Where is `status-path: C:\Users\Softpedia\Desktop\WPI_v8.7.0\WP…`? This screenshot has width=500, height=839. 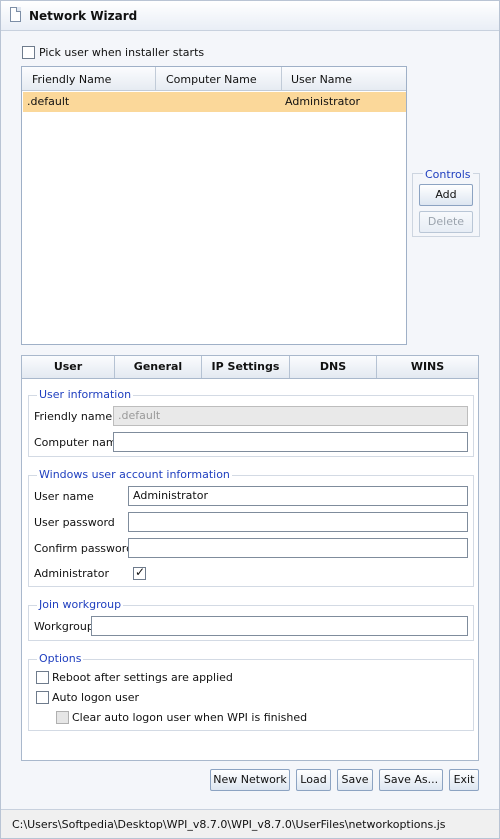
status-path: C:\Users\Softpedia\Desktop\WPI_v8.7.0\WP… is located at coordinates (229, 824).